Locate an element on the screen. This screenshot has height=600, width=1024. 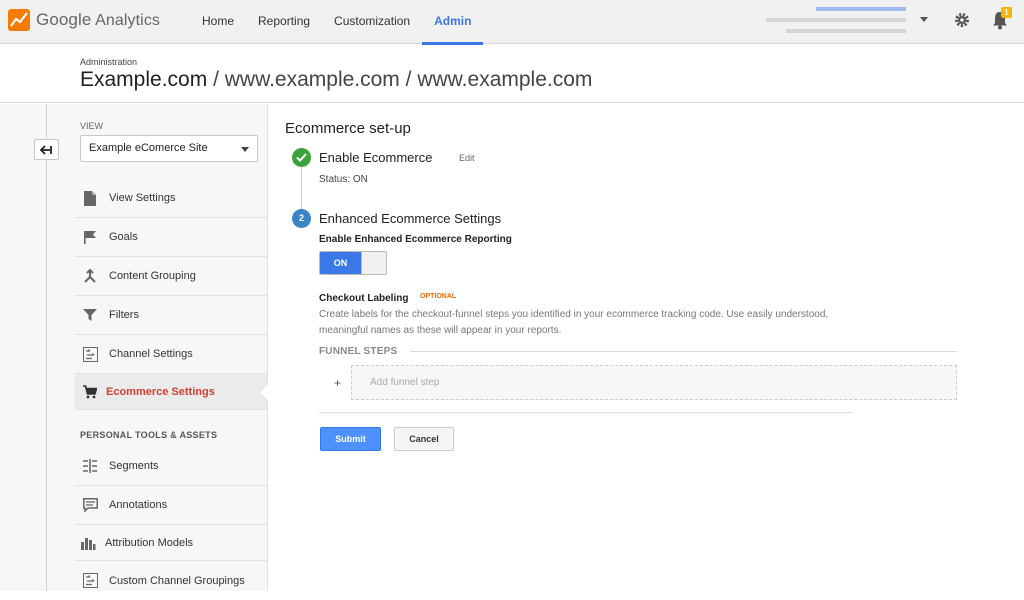
nav-admin: Admin is located at coordinates (453, 22).